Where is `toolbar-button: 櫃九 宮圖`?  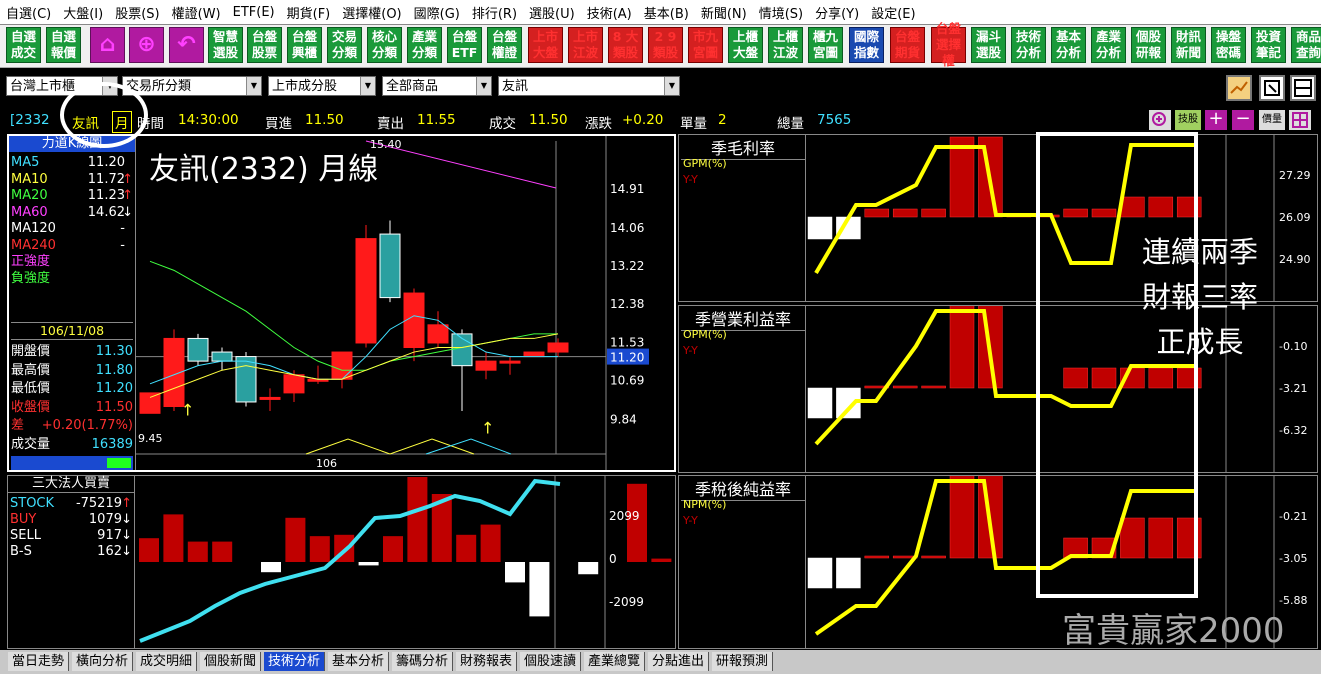 toolbar-button: 櫃九 宮圖 is located at coordinates (825, 45).